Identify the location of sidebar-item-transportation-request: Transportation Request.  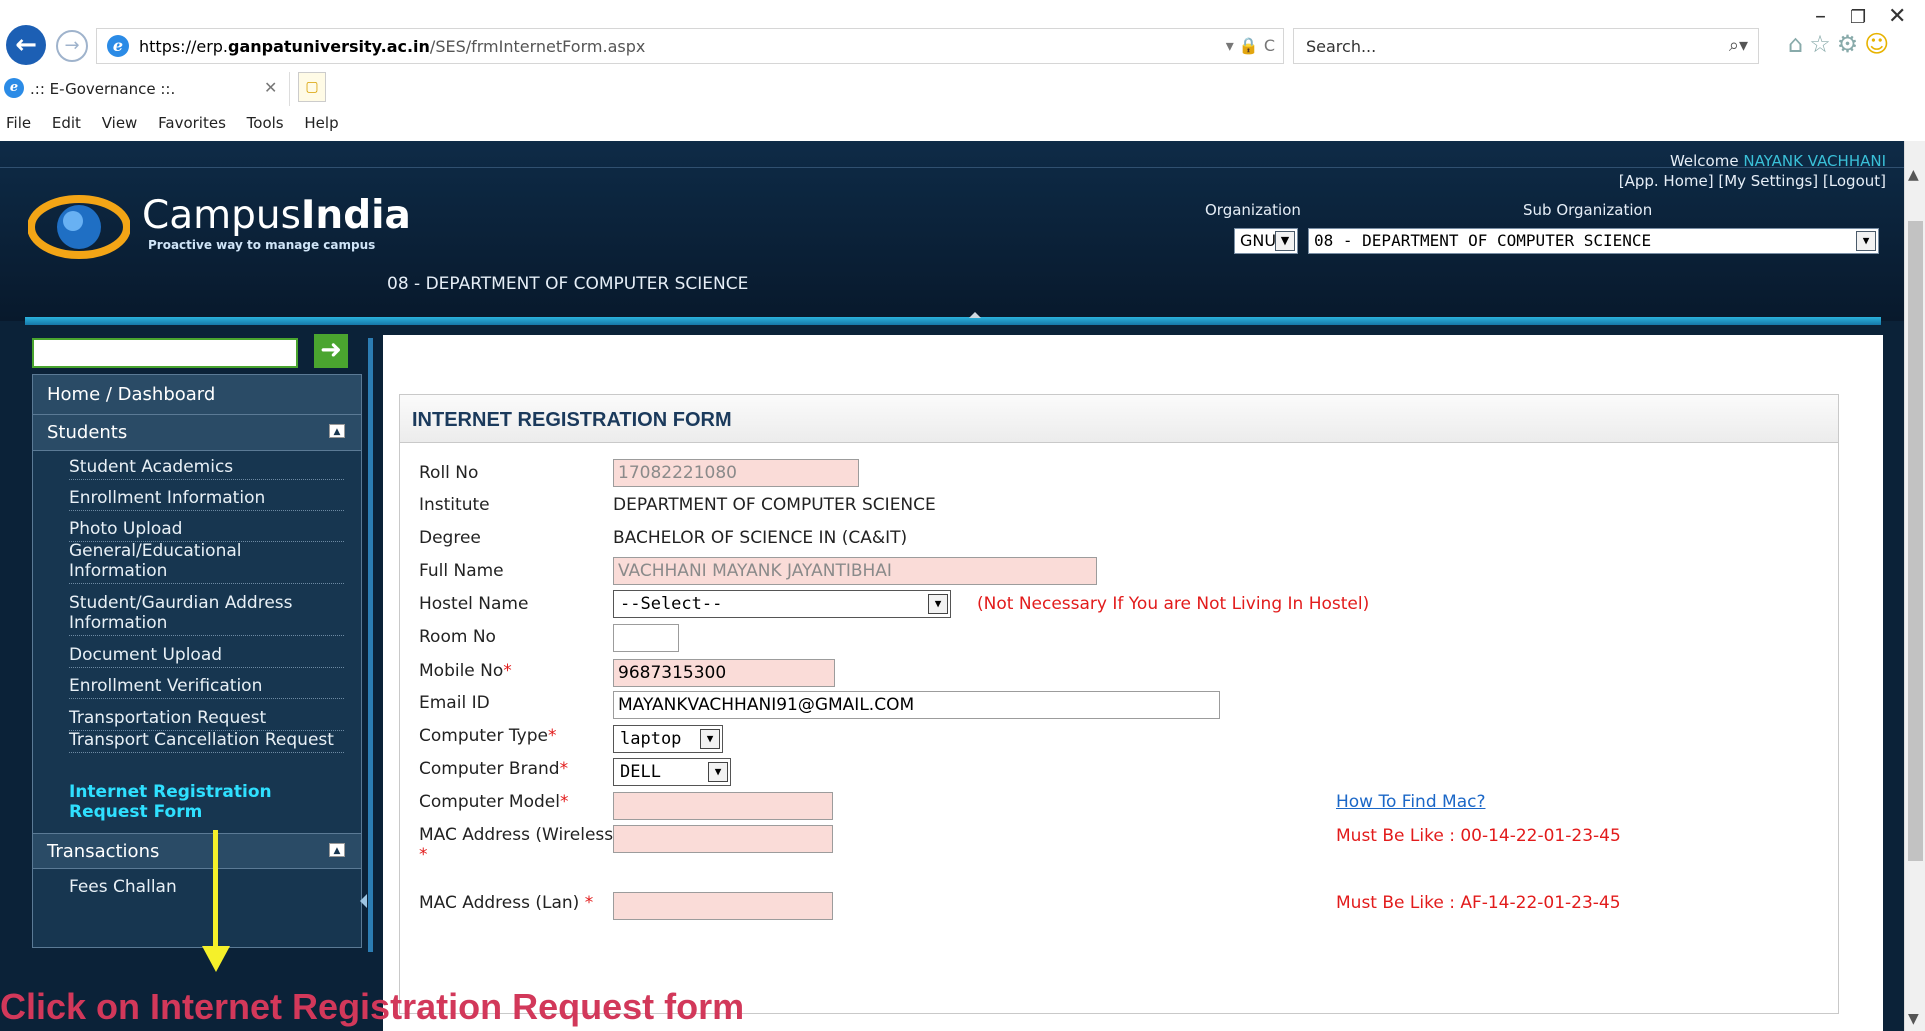
(206, 719).